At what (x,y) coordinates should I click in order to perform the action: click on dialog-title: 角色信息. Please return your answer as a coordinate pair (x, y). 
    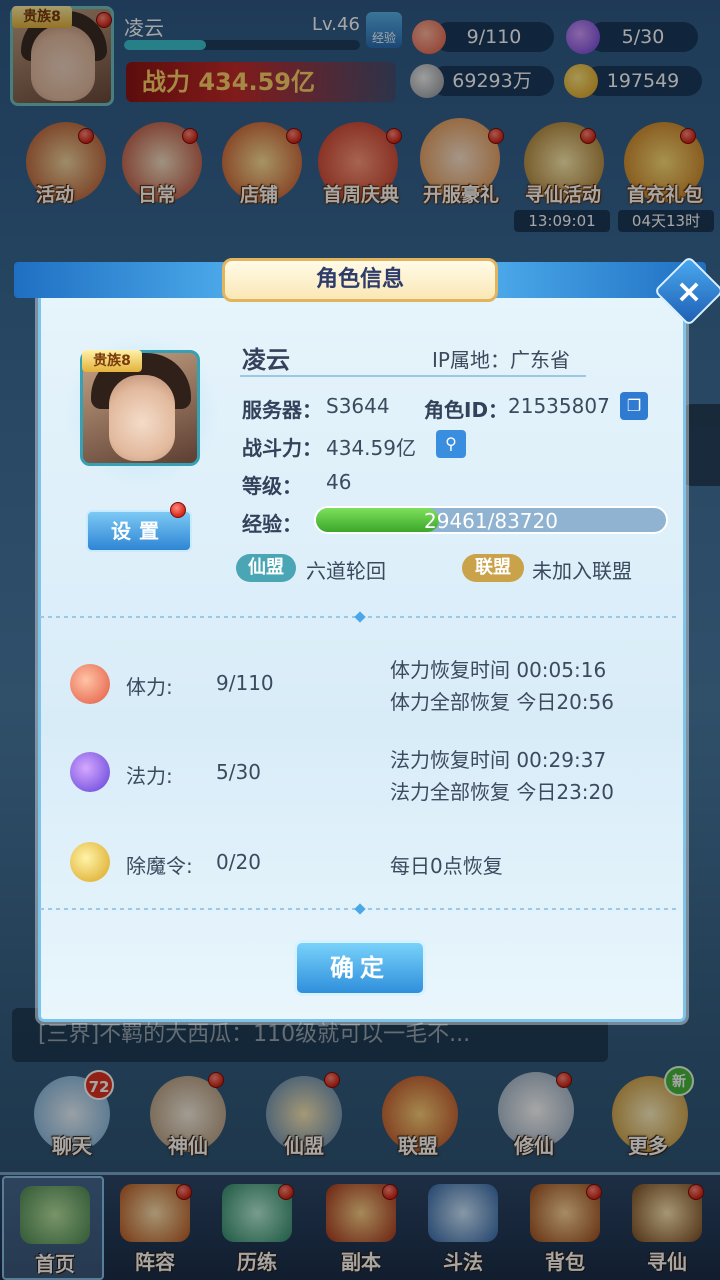
    Looking at the image, I should click on (360, 280).